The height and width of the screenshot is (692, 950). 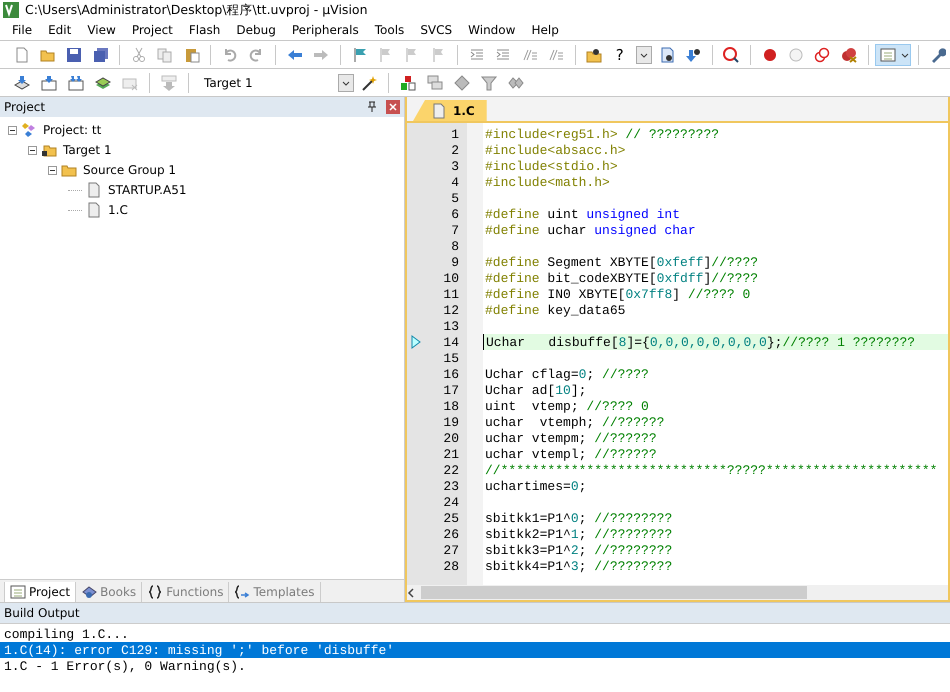 What do you see at coordinates (242, 592) in the screenshot?
I see `template-arrow-icon` at bounding box center [242, 592].